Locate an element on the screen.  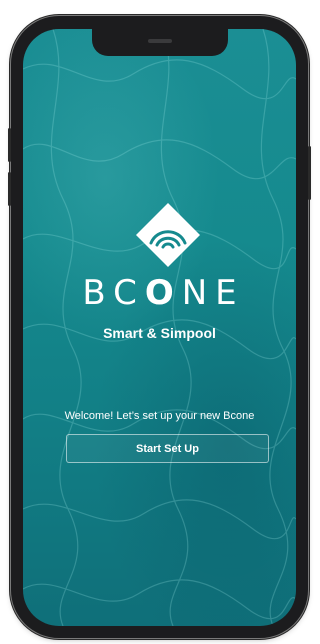
brand-wordmark-o: O is located at coordinates (163, 293).